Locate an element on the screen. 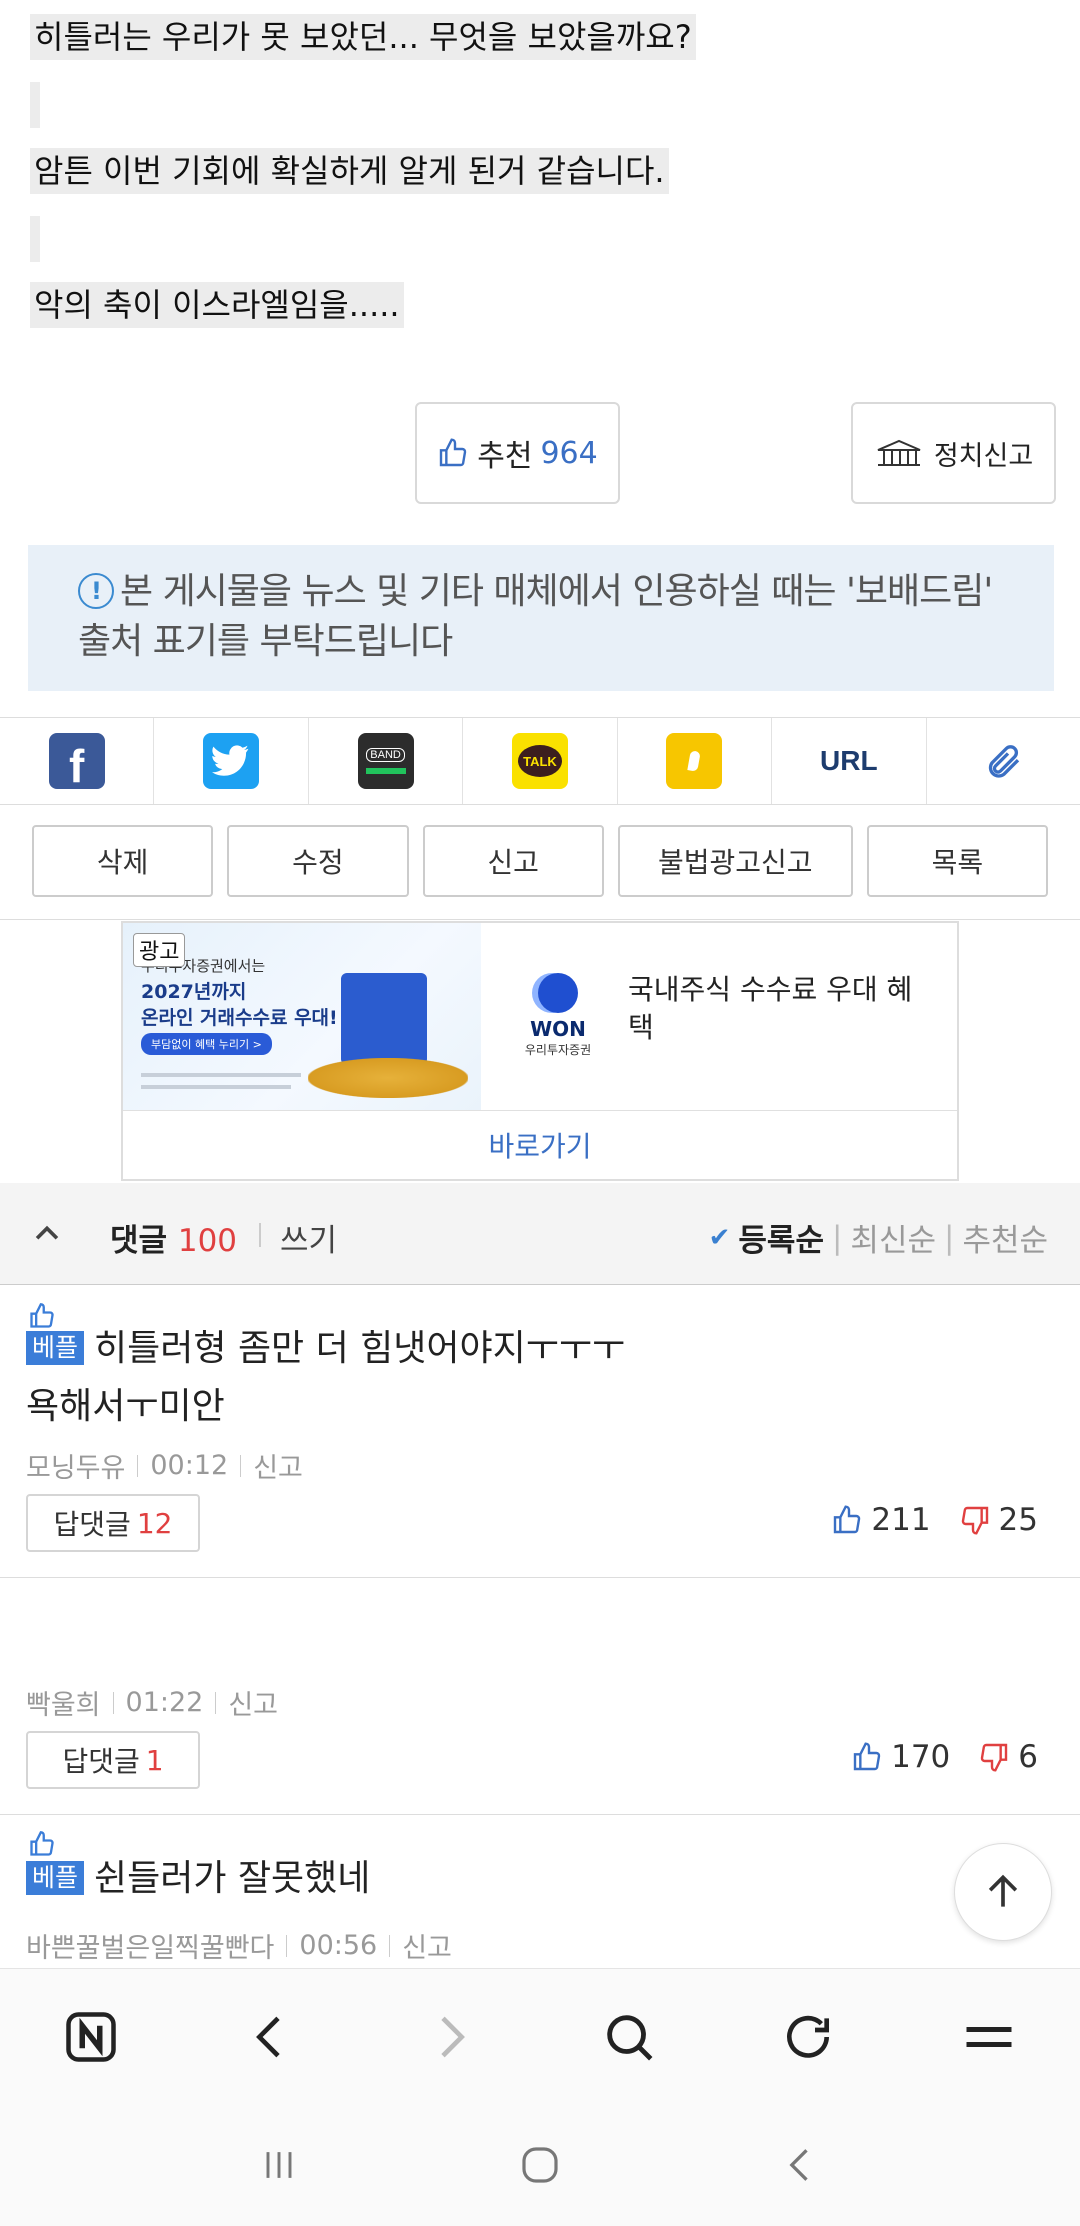 This screenshot has height=2226, width=1080. share-kakaostory is located at coordinates (695, 761).